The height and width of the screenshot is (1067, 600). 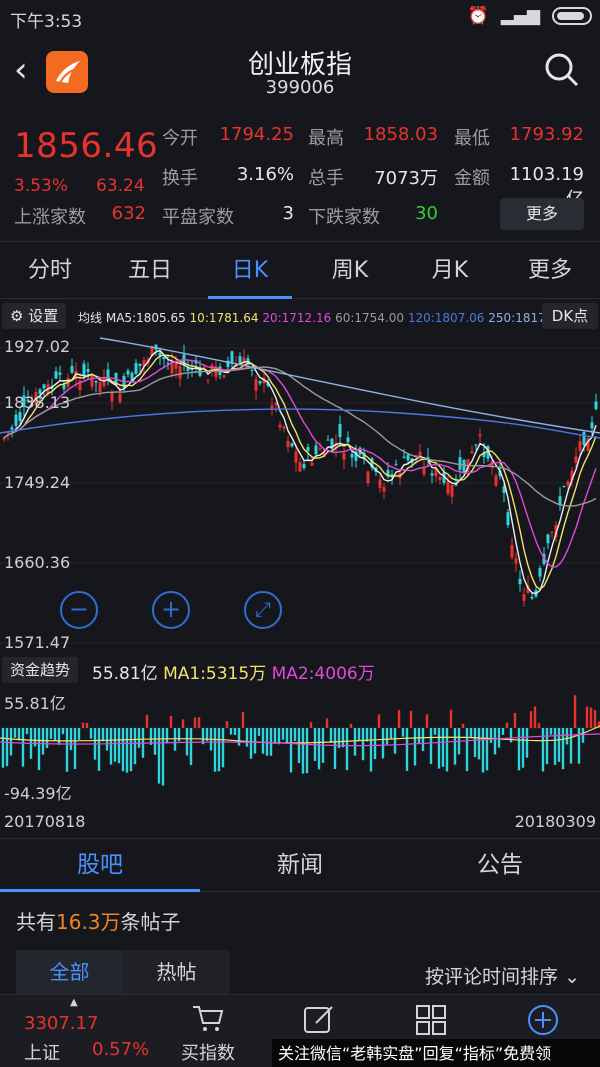 What do you see at coordinates (40, 670) in the screenshot?
I see `fund-trend-button: 资金趋势` at bounding box center [40, 670].